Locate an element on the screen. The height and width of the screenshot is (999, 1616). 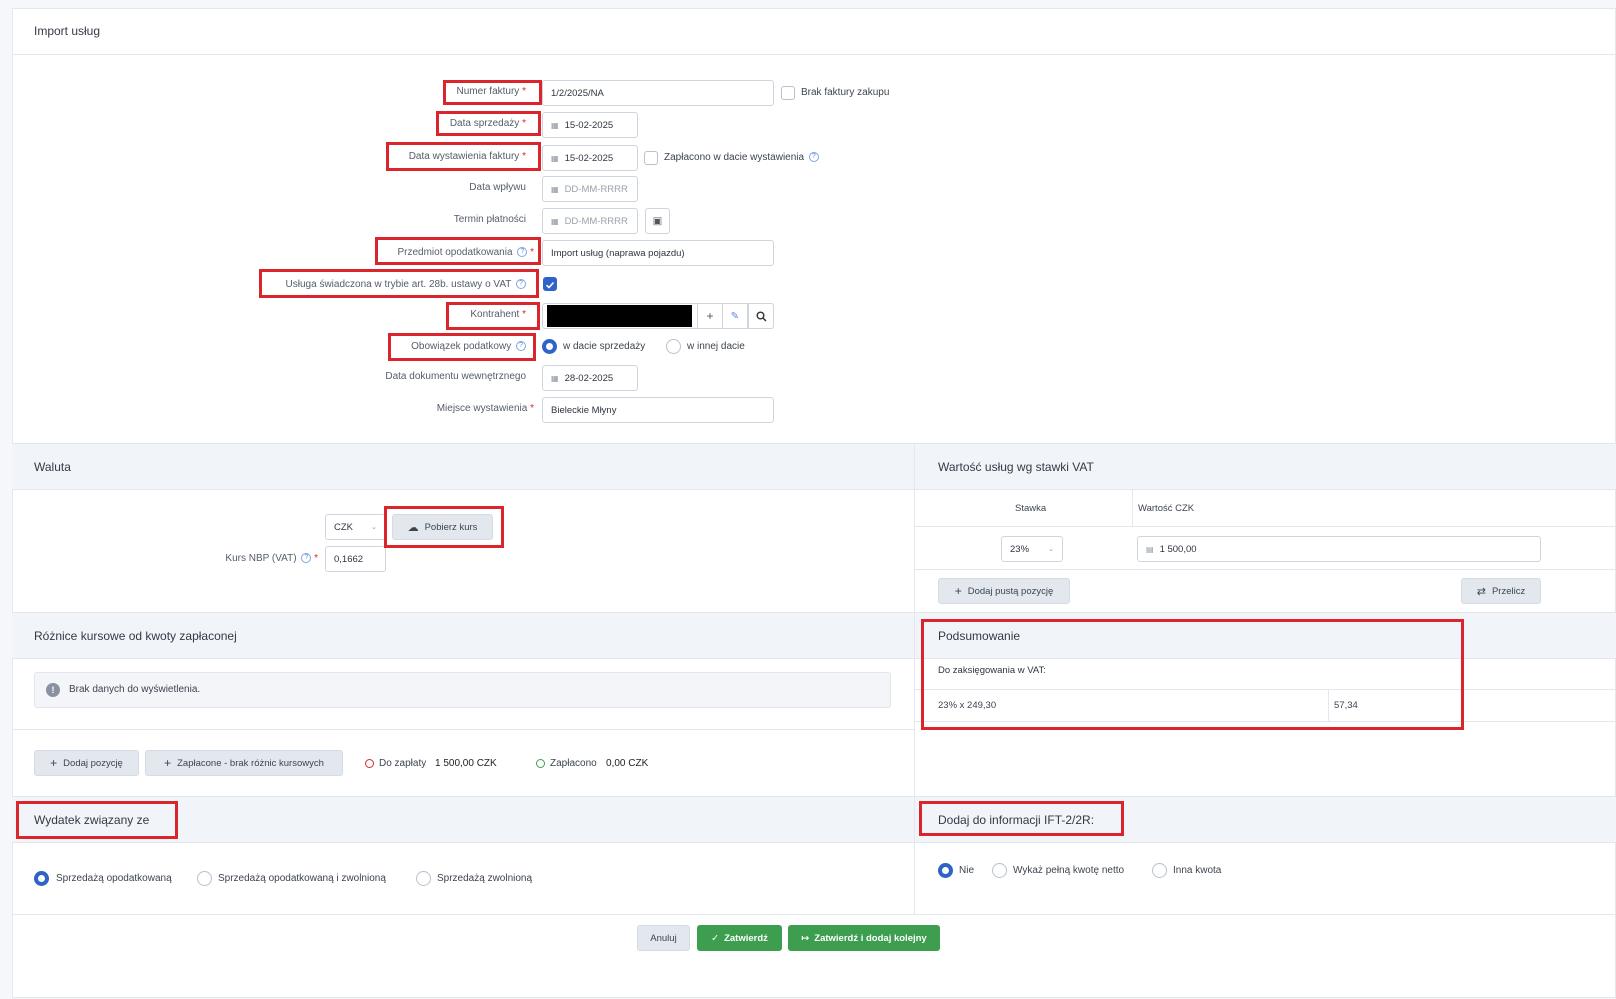
currency-title: Waluta is located at coordinates (52, 467).